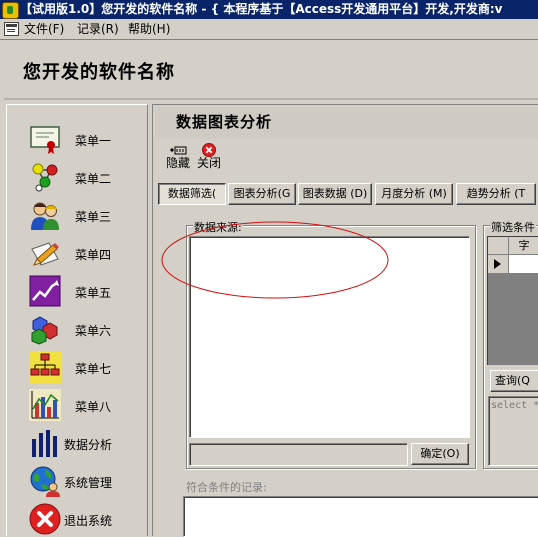 Image resolution: width=538 pixels, height=537 pixels. What do you see at coordinates (262, 194) in the screenshot?
I see `tab-chart-analysis: 图表分析(G` at bounding box center [262, 194].